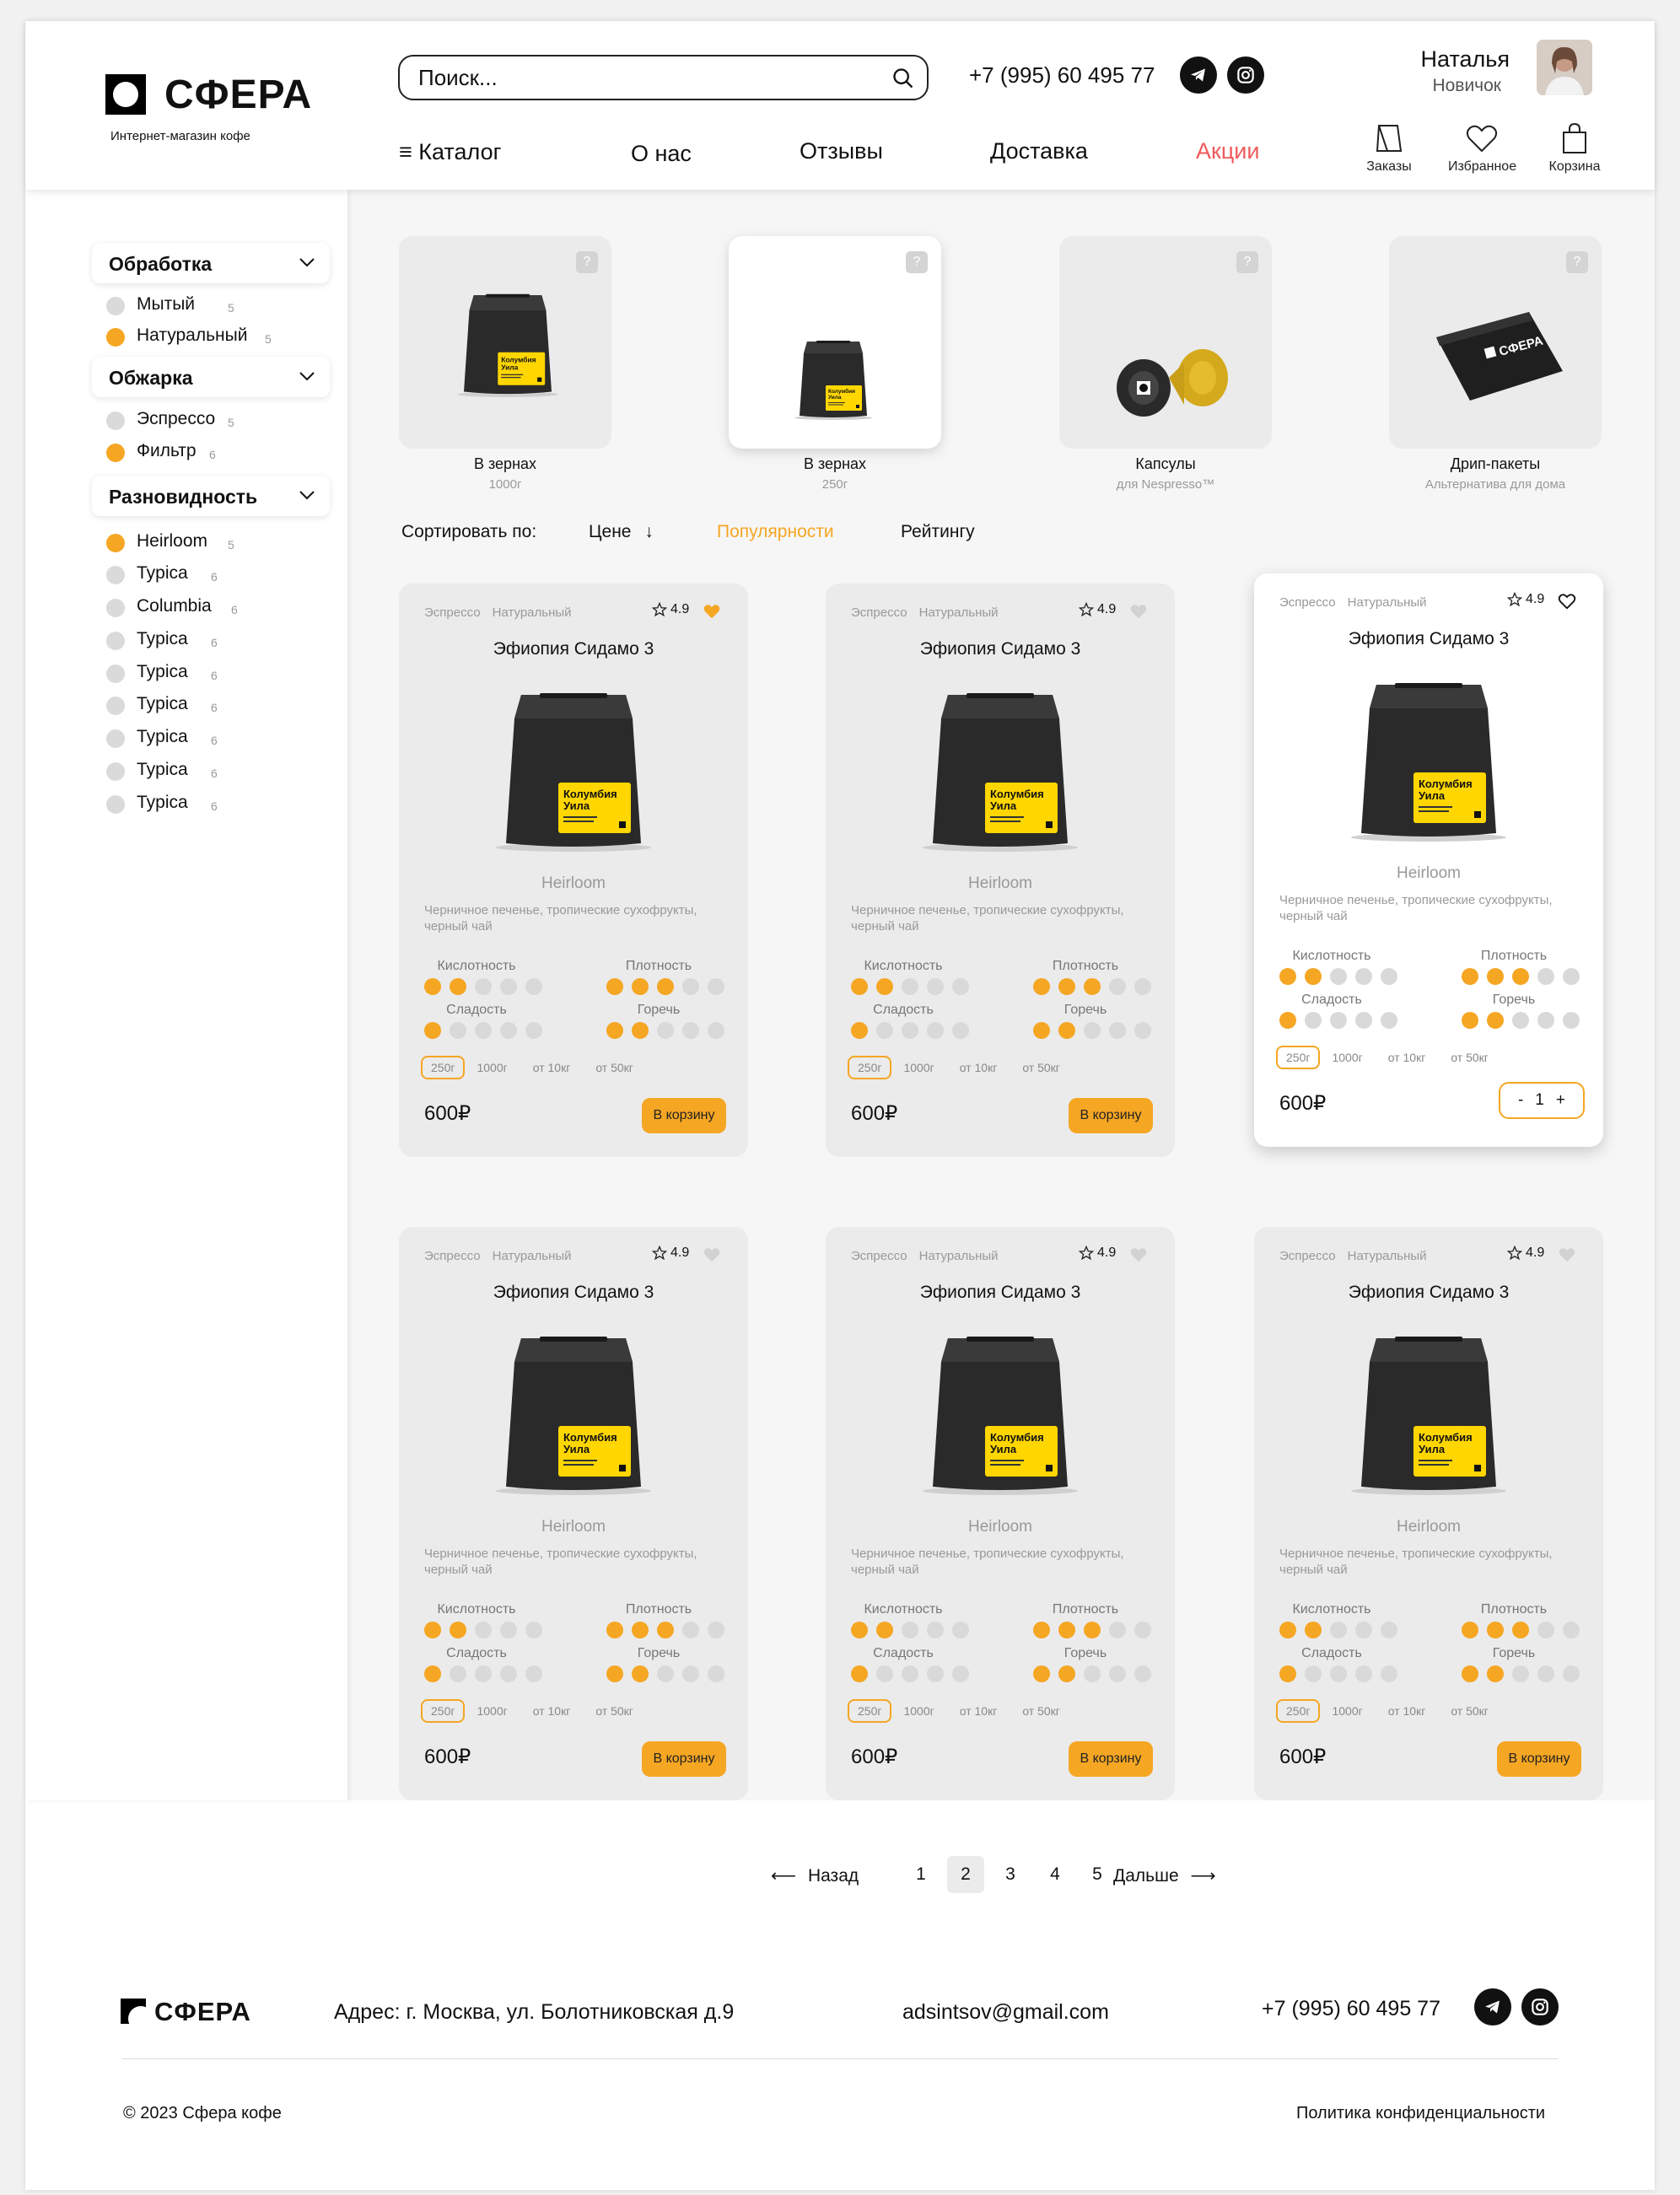 The image size is (1680, 2195). I want to click on category-card: СФЕРА?, so click(1495, 342).